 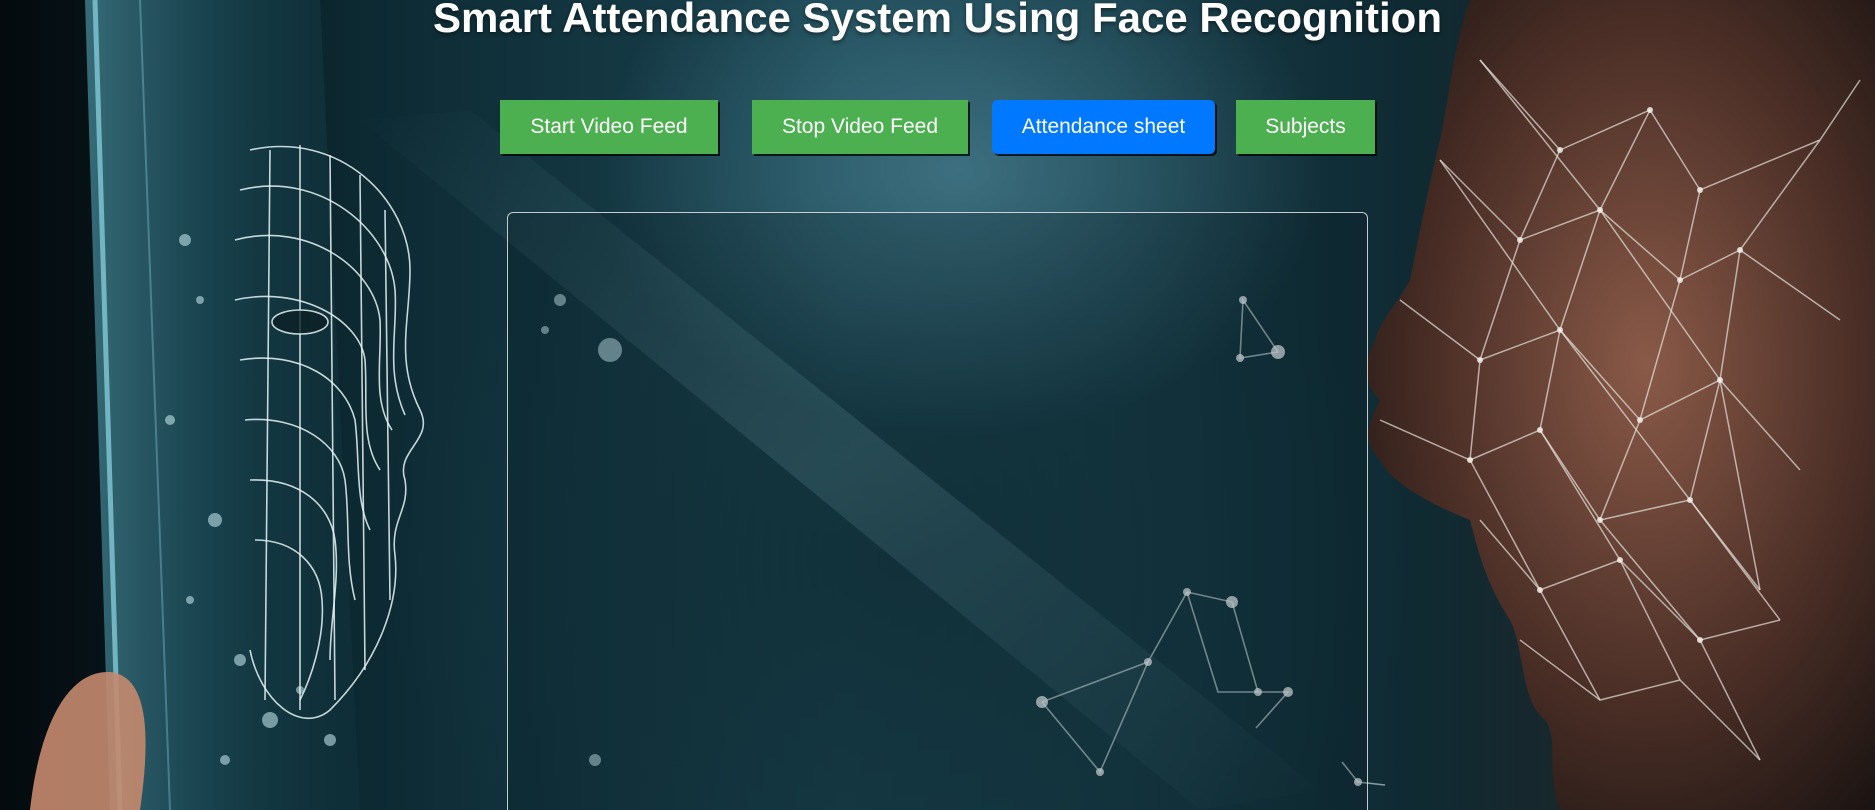 I want to click on subjects-button: Subjects, so click(x=1305, y=127).